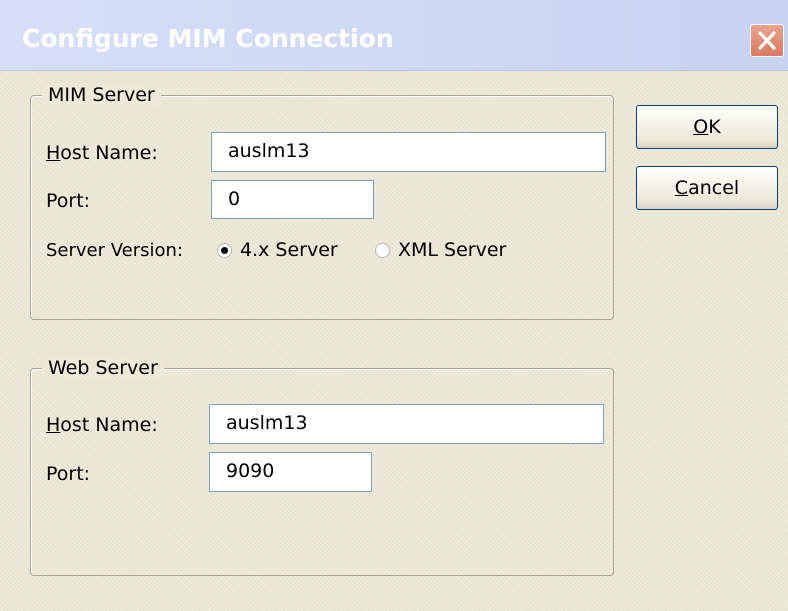 Image resolution: width=788 pixels, height=611 pixels. I want to click on web-host-name-field: auslm13, so click(406, 424).